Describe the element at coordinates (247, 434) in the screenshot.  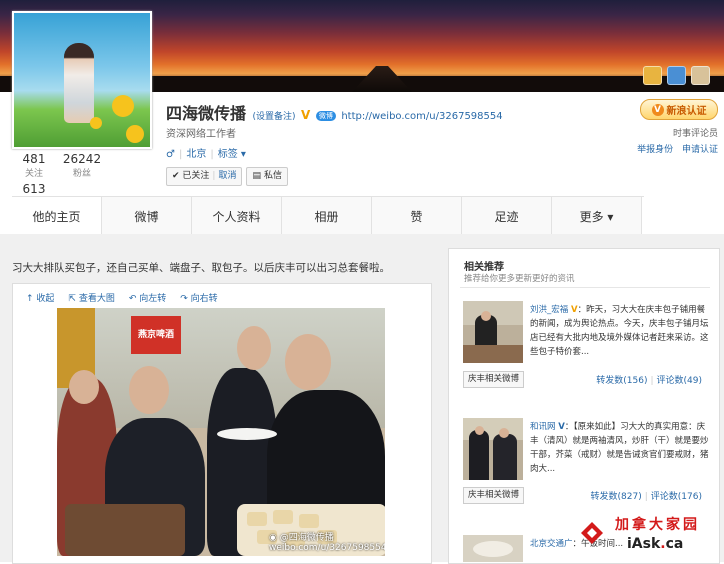
I see `photo-plate` at that location.